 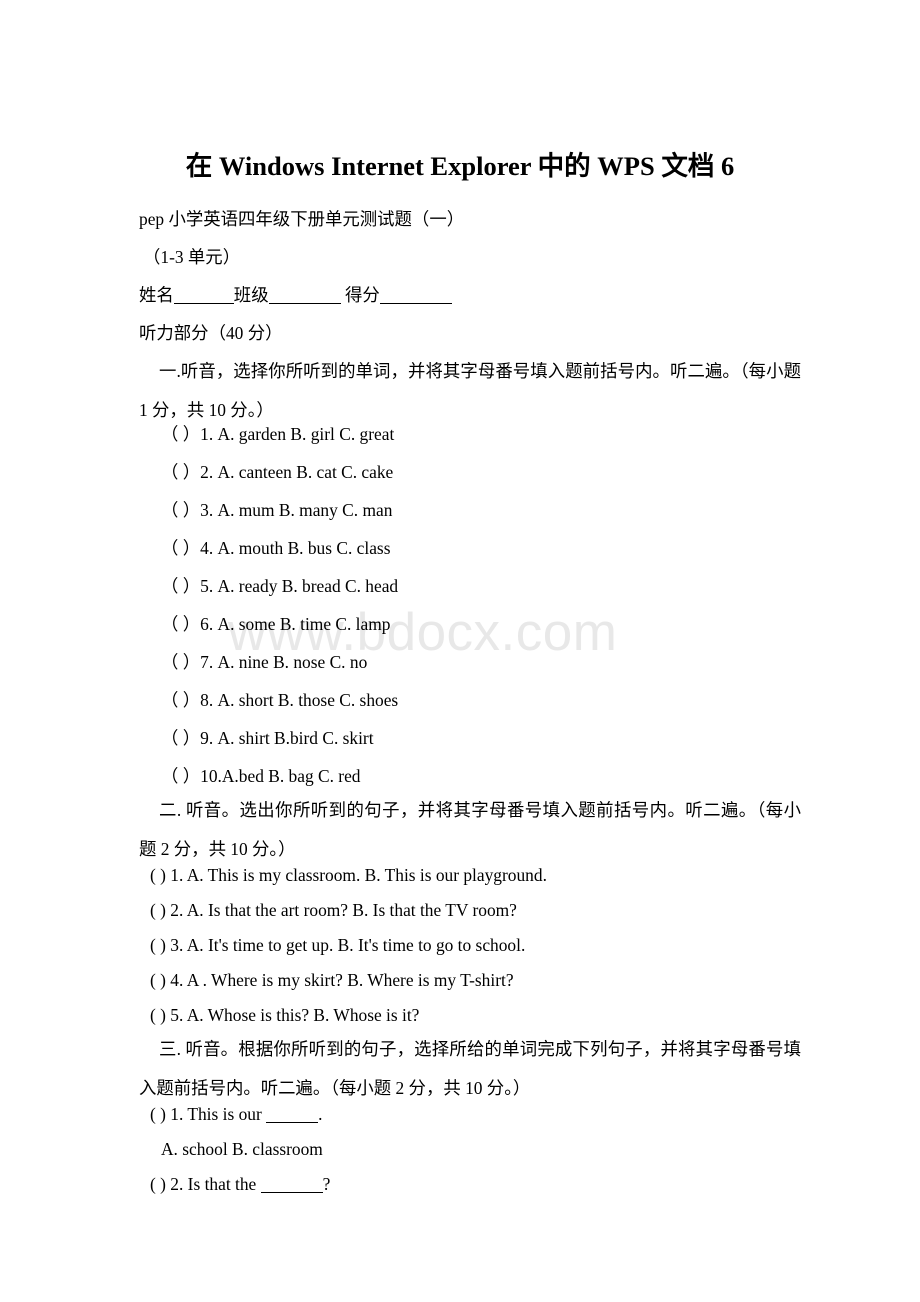 I want to click on section-one-item-10: （ ）10.A.bed B. bag C. red, so click(x=261, y=776).